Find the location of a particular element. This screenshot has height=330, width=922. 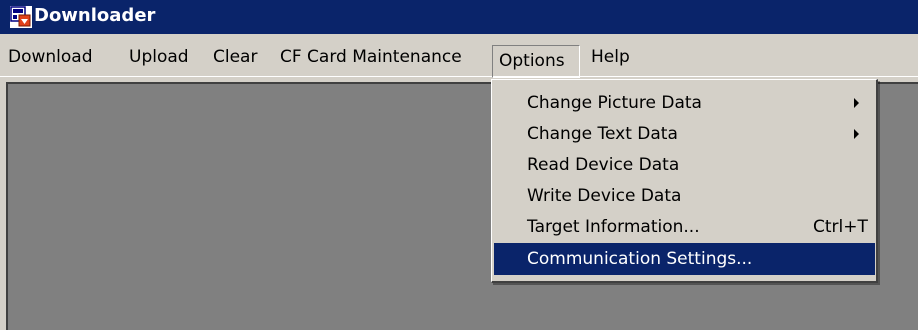

menuitem-change-picture-data: Change Picture Data is located at coordinates (684, 103).